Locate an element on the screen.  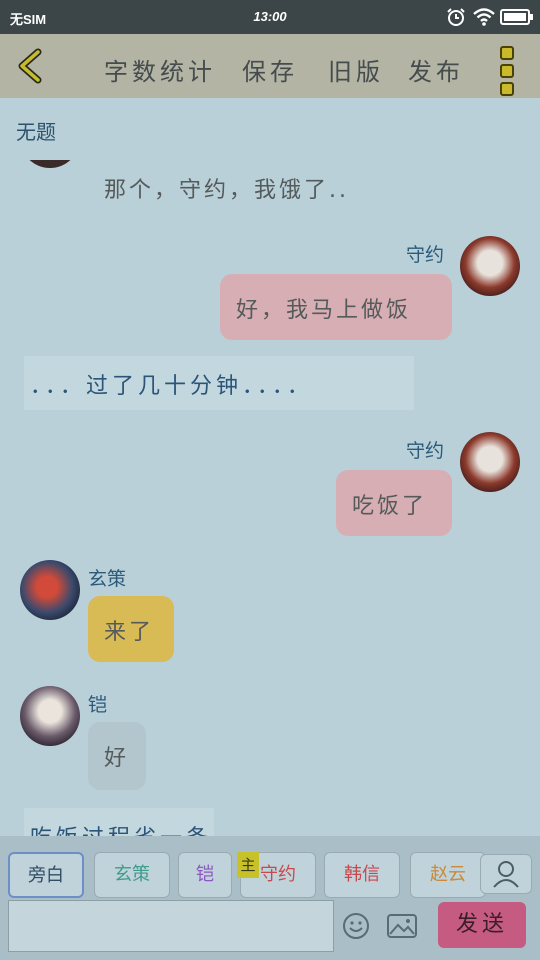
speaker-name: 铠 is located at coordinates (98, 705).